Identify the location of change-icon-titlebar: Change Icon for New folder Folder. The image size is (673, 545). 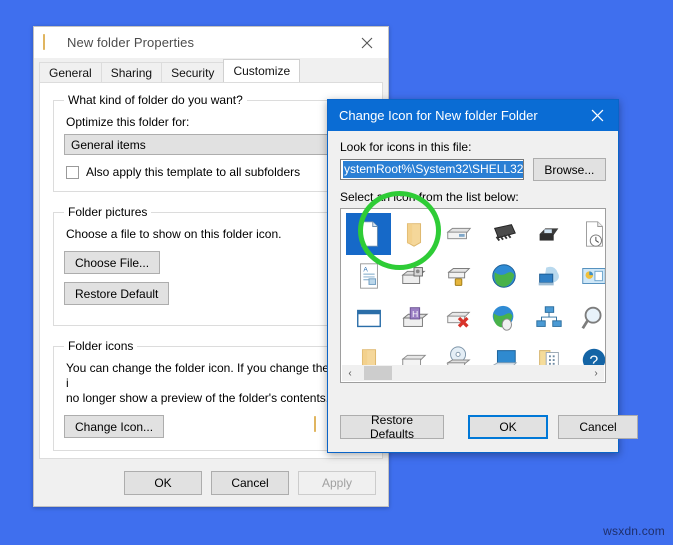
(473, 115).